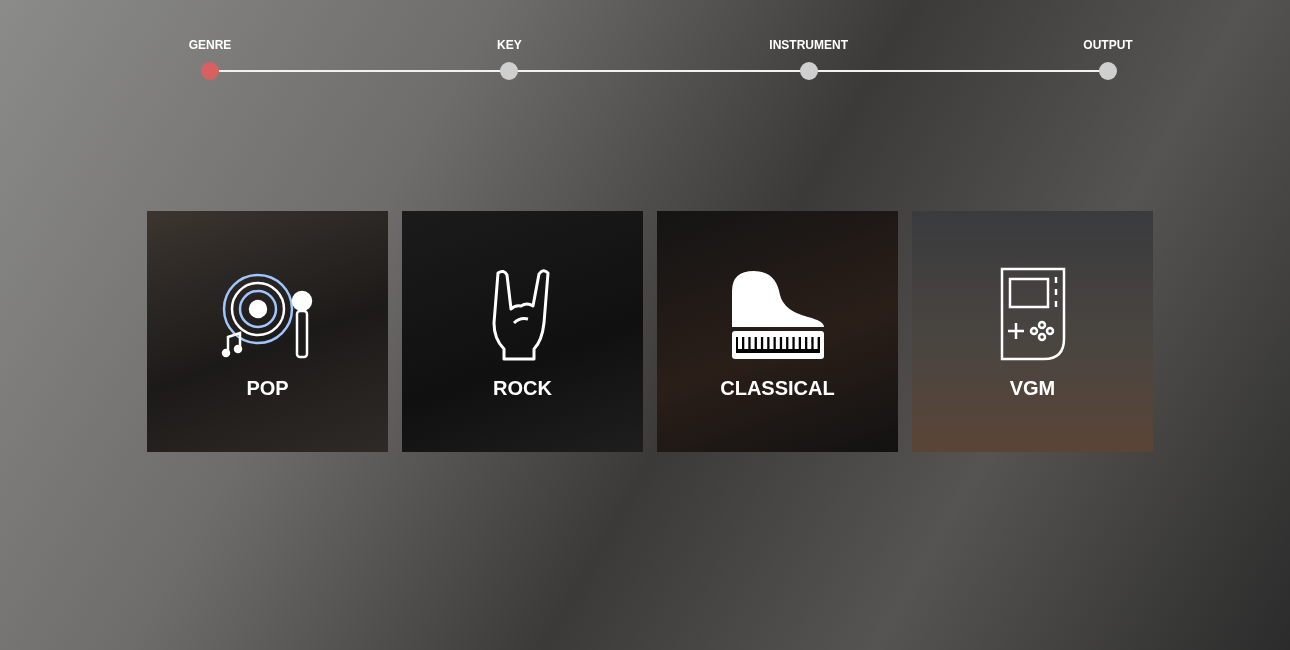 This screenshot has height=650, width=1290. I want to click on step-label: KEY, so click(509, 45).